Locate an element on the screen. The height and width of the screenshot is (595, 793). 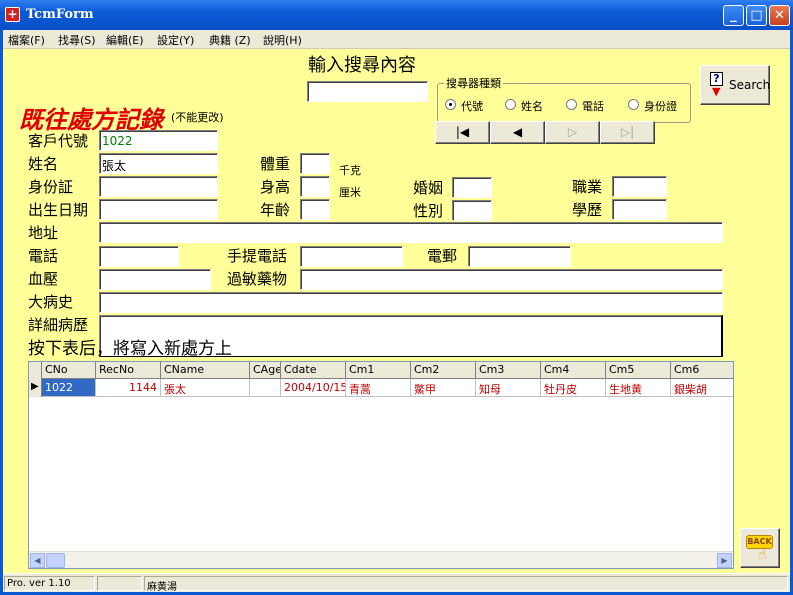
table-cell: 生地黄 is located at coordinates (638, 388).